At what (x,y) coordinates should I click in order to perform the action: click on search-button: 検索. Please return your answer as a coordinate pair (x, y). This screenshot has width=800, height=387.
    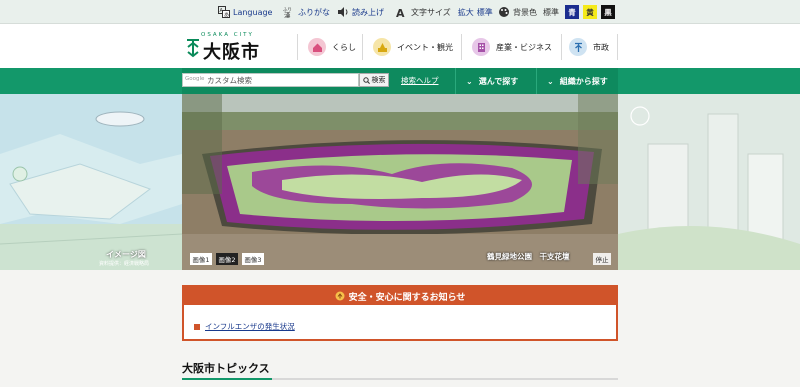
    Looking at the image, I should click on (374, 80).